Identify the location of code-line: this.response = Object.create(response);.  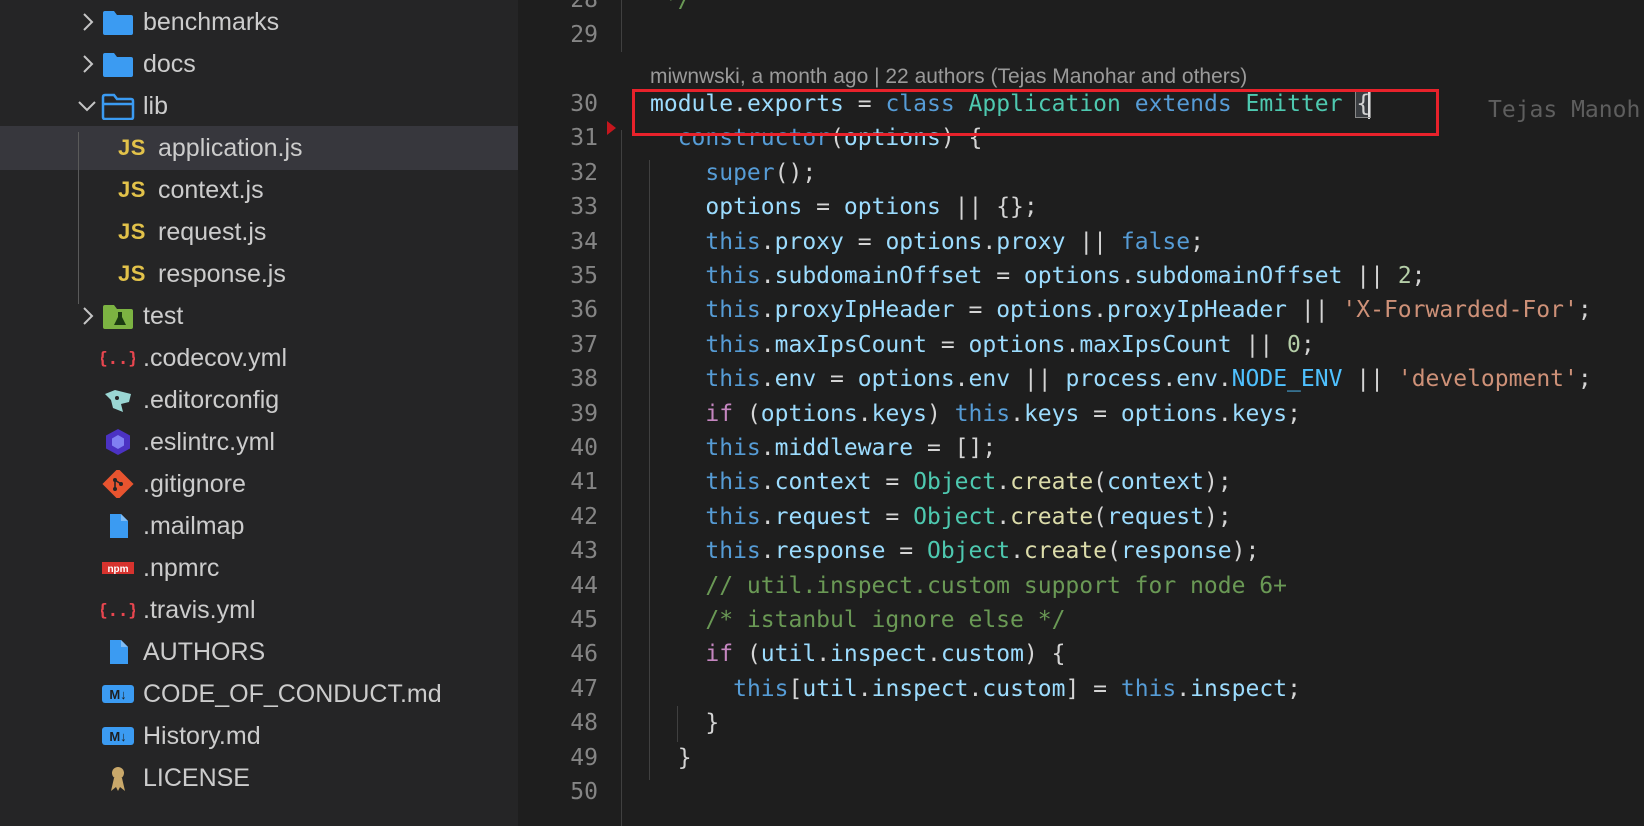
(954, 551).